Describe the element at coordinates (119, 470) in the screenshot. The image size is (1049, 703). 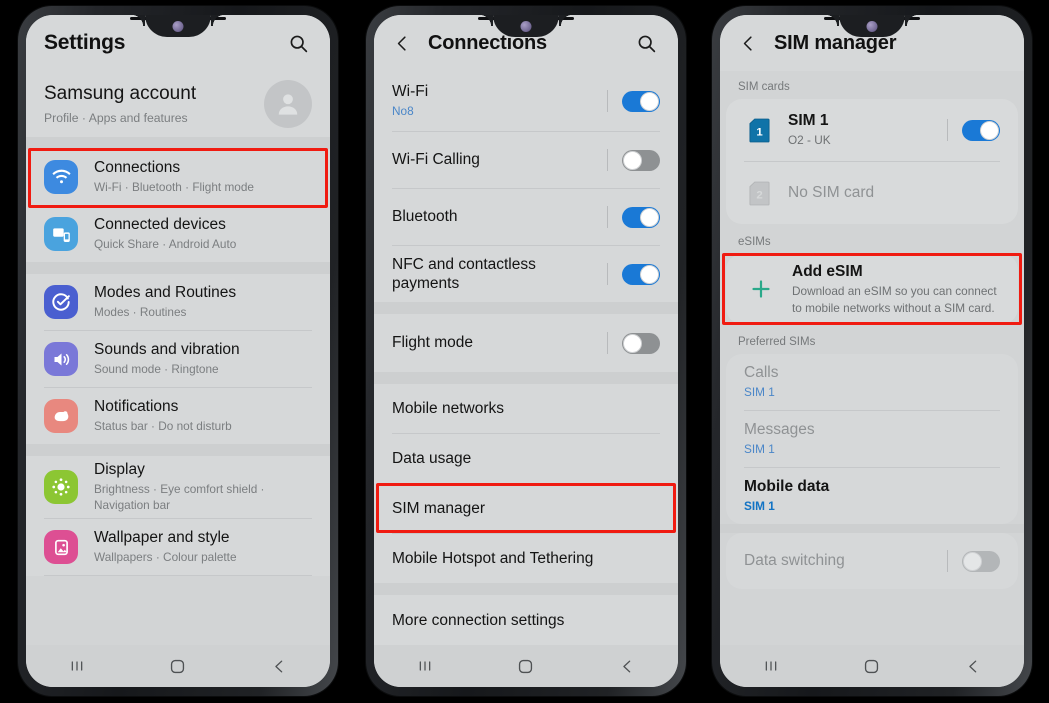
I see `item-title: Display` at that location.